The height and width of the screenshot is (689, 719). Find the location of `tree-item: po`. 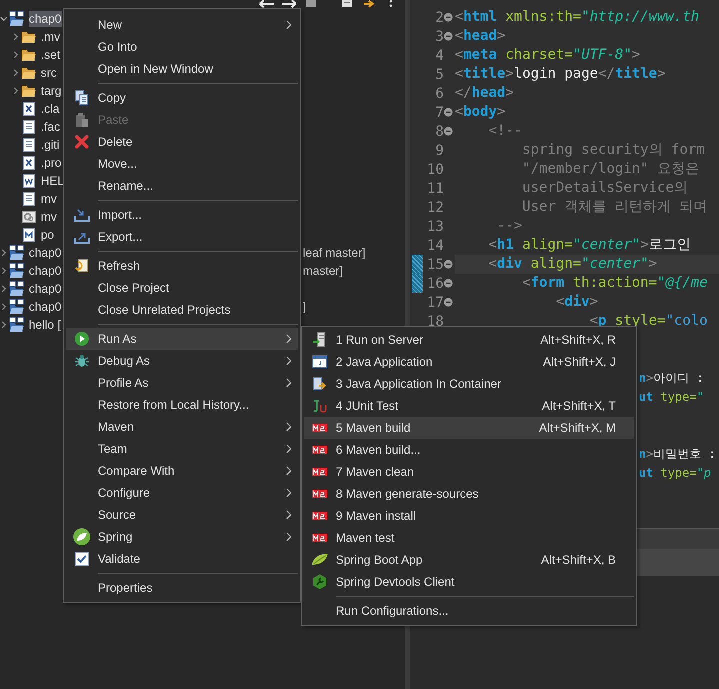

tree-item: po is located at coordinates (47, 235).